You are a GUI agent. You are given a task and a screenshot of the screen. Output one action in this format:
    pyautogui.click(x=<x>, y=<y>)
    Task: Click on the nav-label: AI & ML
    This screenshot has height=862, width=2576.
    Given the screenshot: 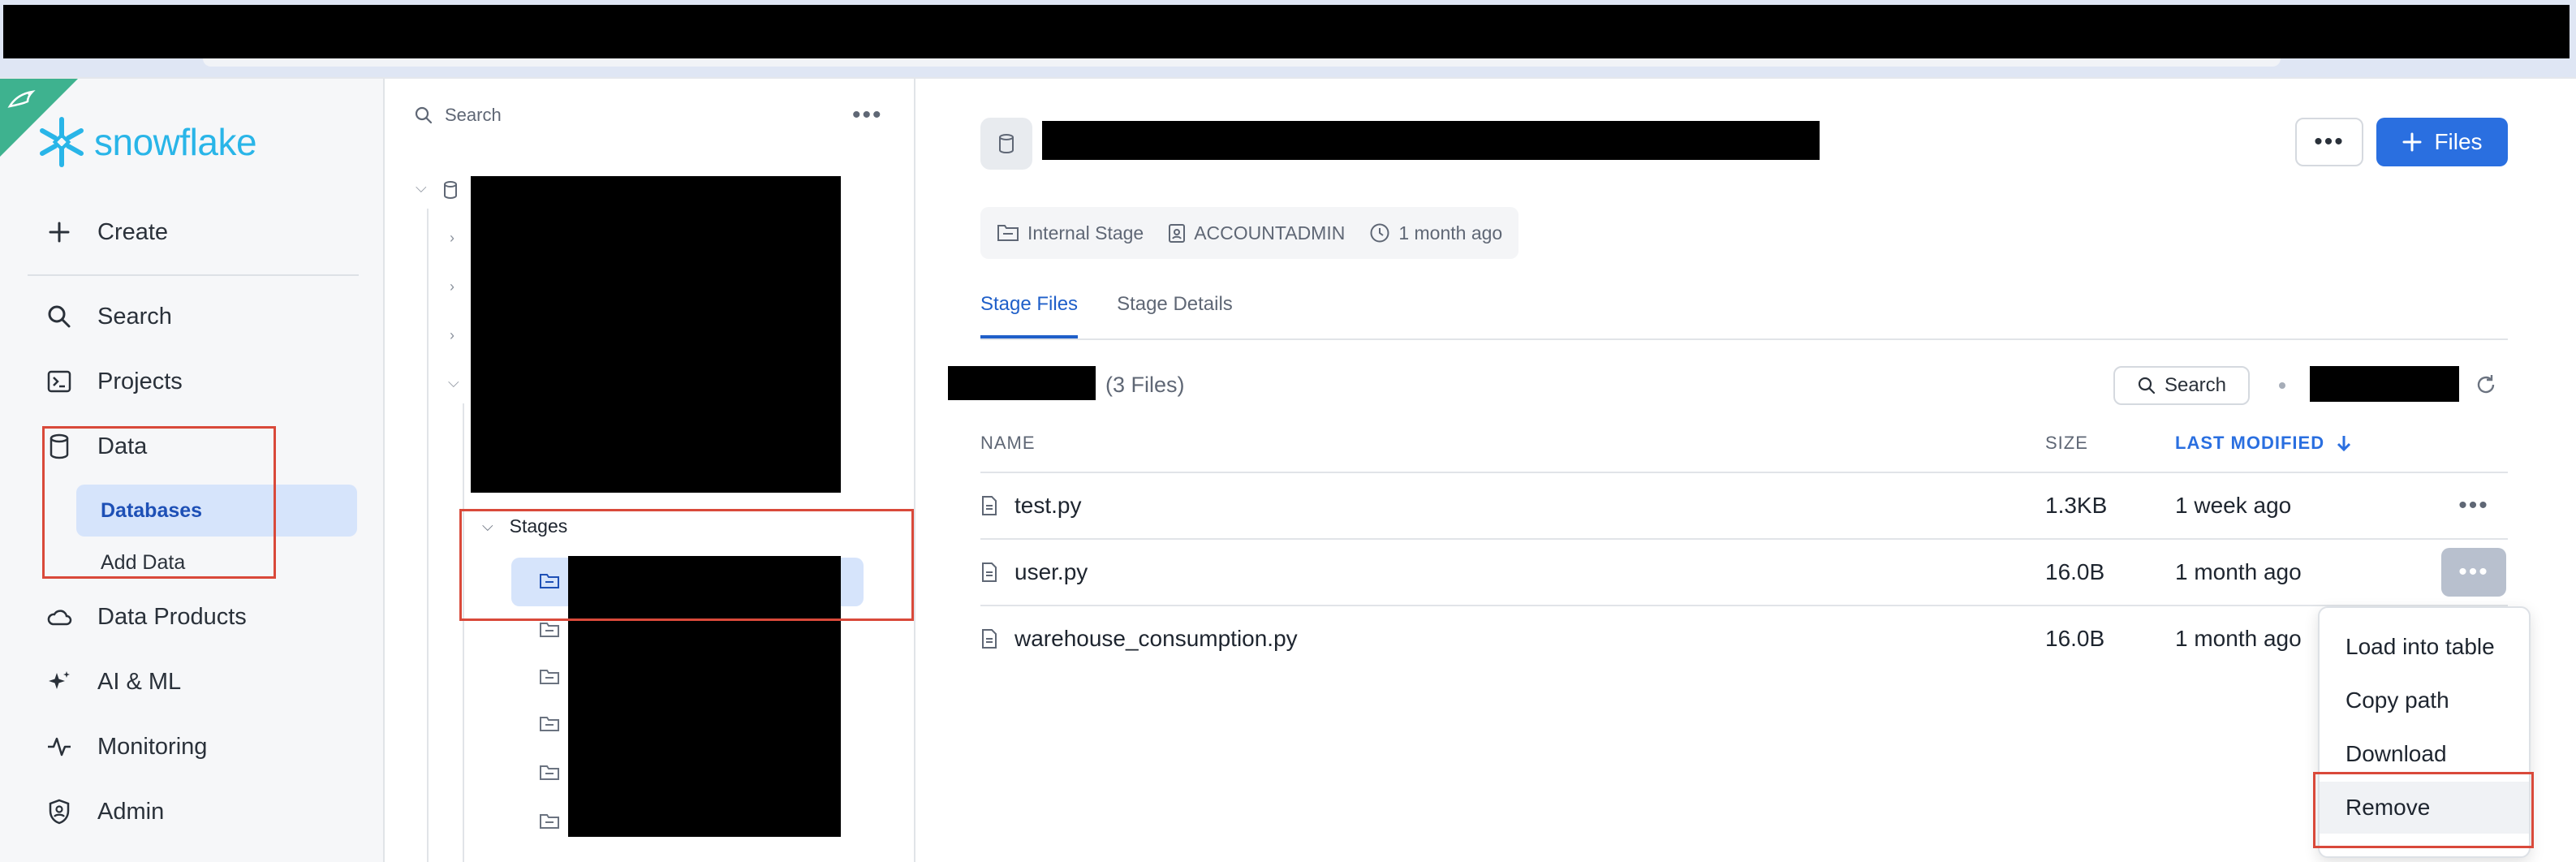 What is the action you would take?
    pyautogui.click(x=140, y=681)
    